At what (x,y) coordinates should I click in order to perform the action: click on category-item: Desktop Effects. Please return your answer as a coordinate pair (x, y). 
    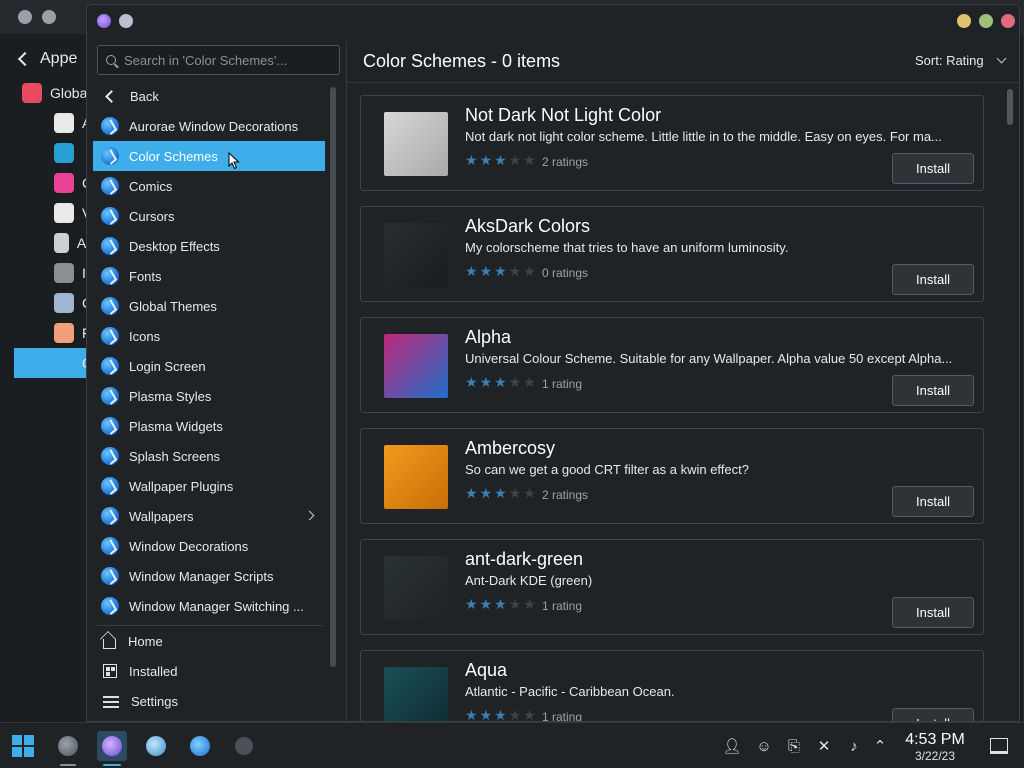
    Looking at the image, I should click on (209, 246).